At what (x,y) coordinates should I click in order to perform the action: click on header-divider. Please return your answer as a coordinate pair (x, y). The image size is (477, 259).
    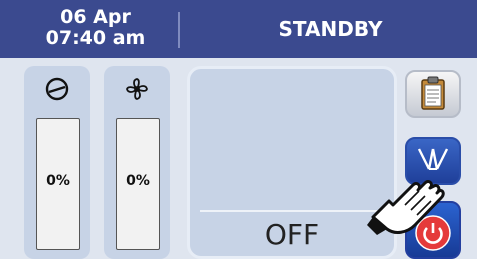
    Looking at the image, I should click on (179, 30).